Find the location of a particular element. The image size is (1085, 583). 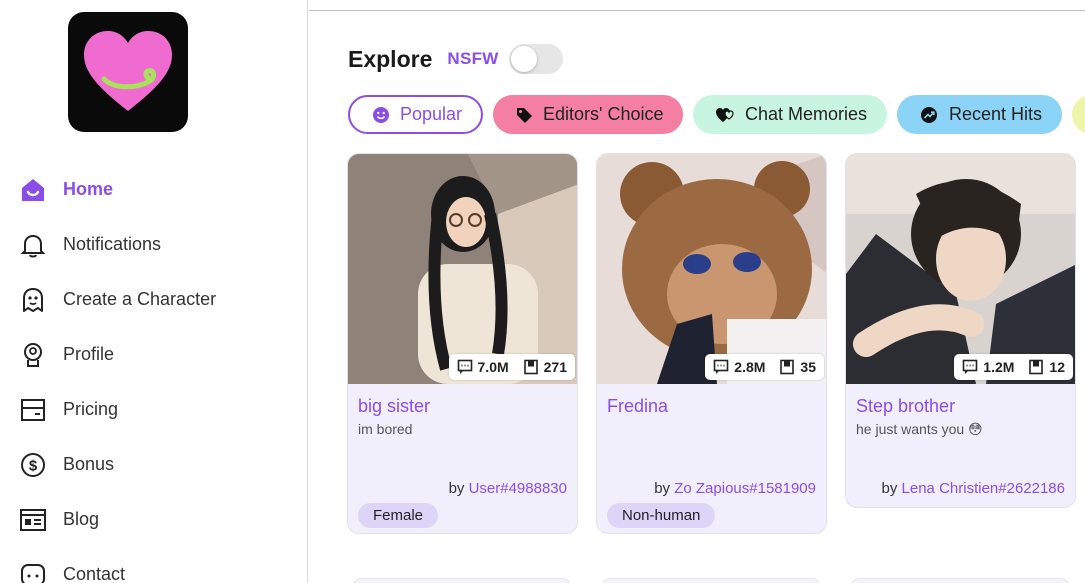

chip-recent-hits: Recent Hits is located at coordinates (979, 114).